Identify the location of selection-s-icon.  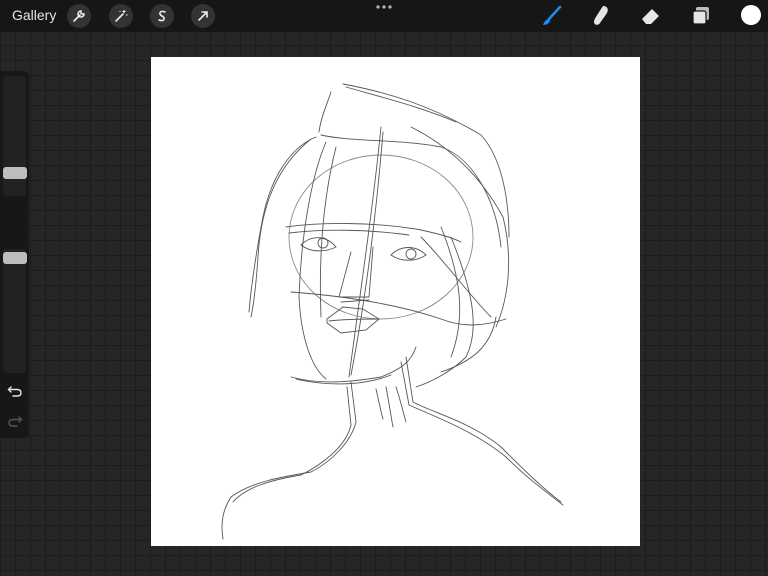
(162, 16).